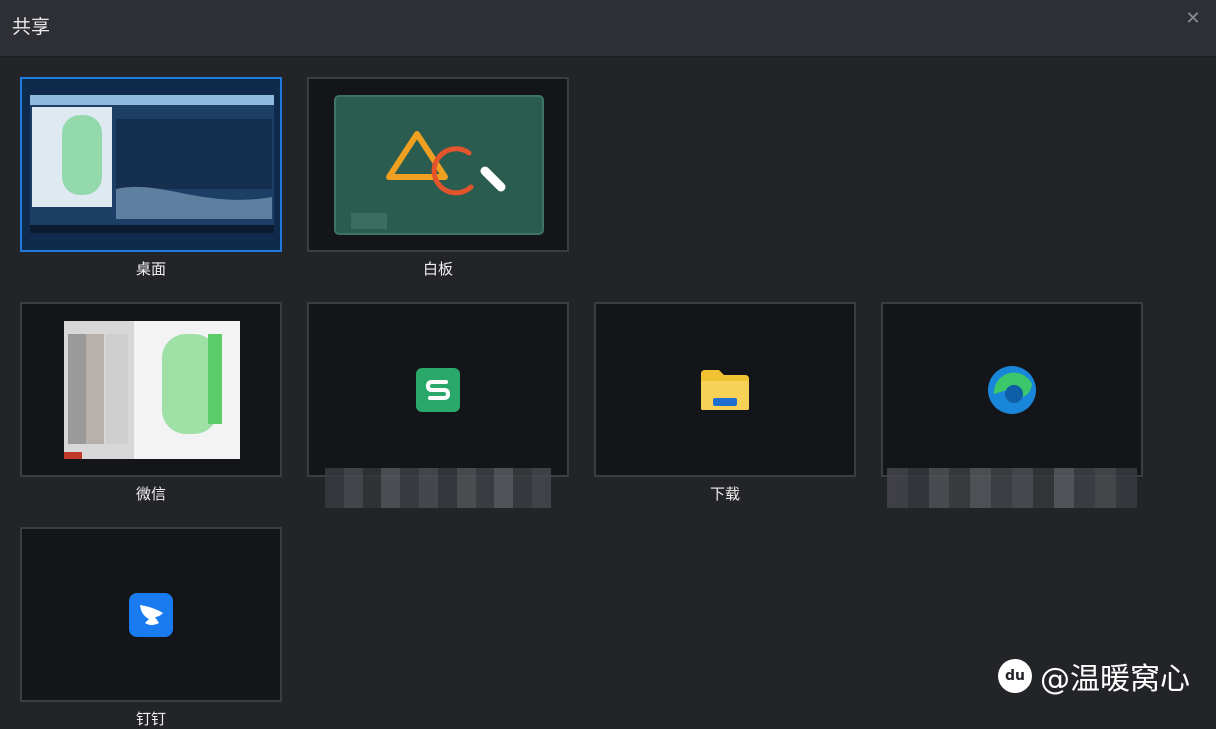 This screenshot has width=1216, height=729. I want to click on desktop-thumbnail, so click(151, 164).